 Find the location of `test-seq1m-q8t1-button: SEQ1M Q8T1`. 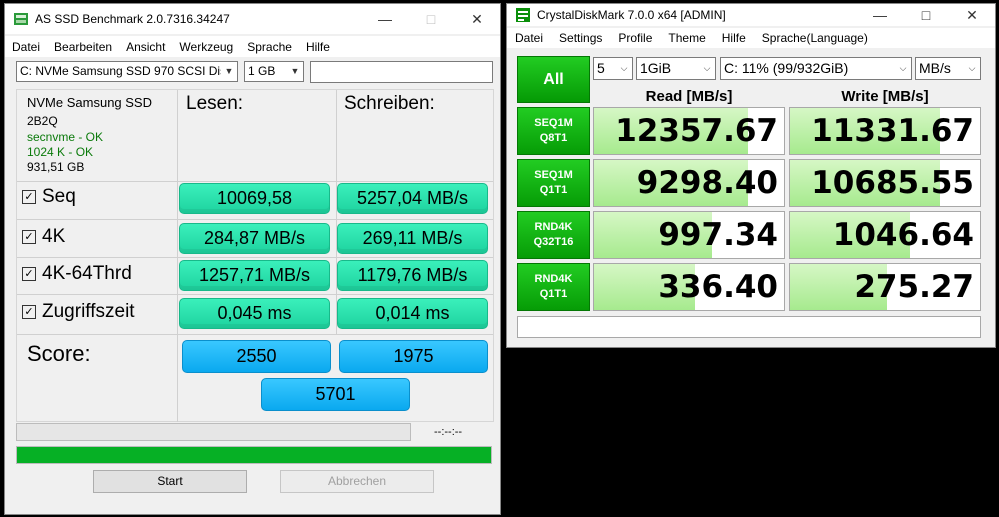

test-seq1m-q8t1-button: SEQ1M Q8T1 is located at coordinates (553, 131).